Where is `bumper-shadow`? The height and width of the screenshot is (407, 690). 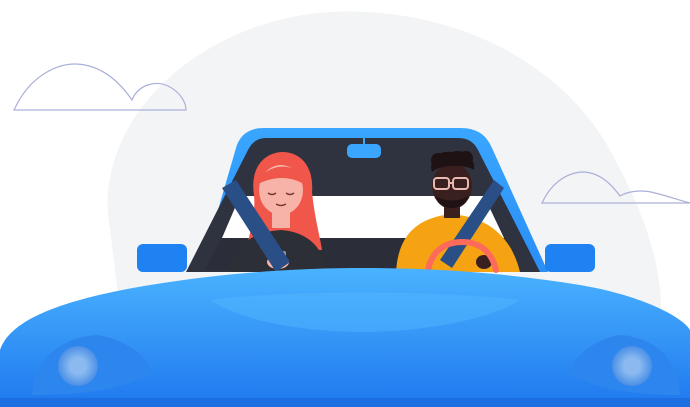 bumper-shadow is located at coordinates (345, 402).